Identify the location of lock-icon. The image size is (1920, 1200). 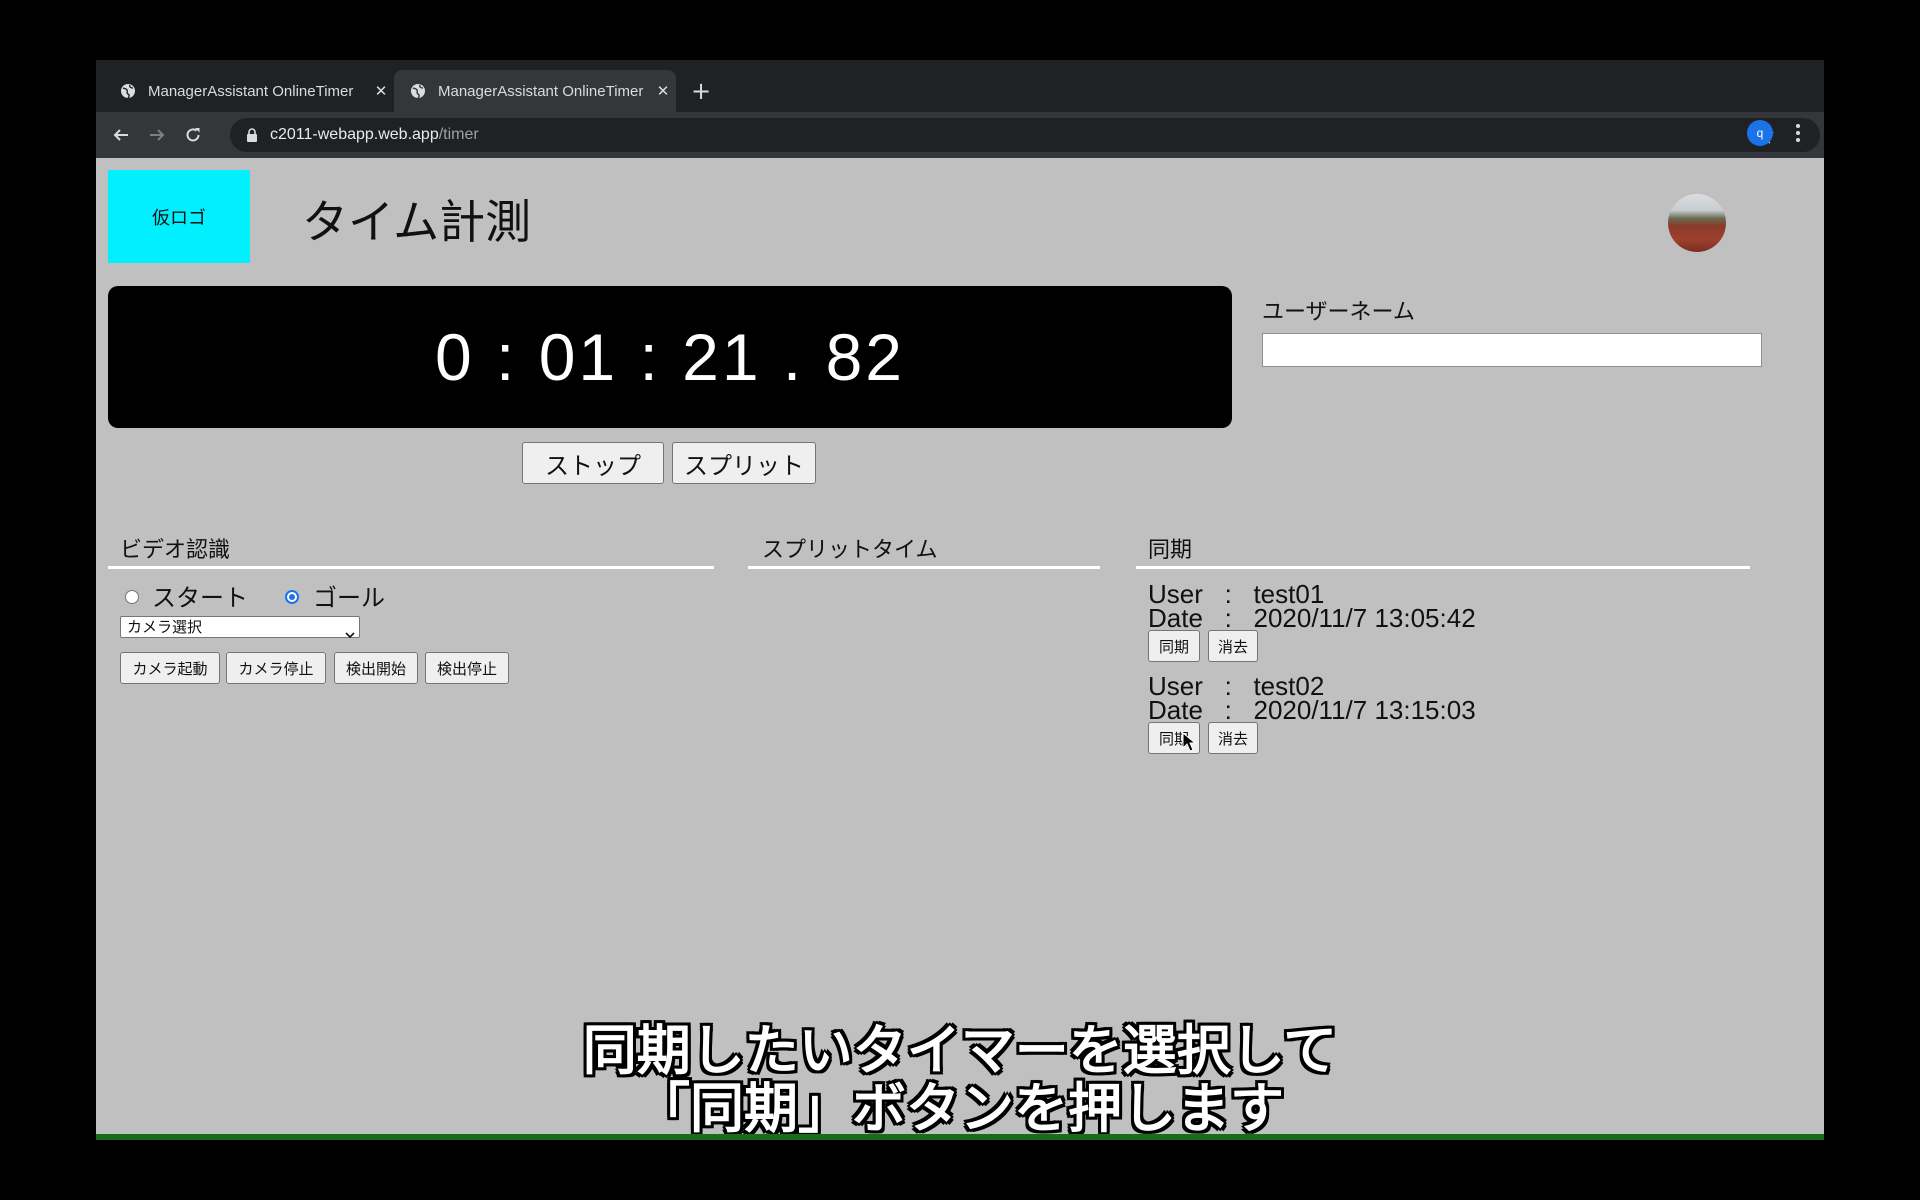
(253, 135).